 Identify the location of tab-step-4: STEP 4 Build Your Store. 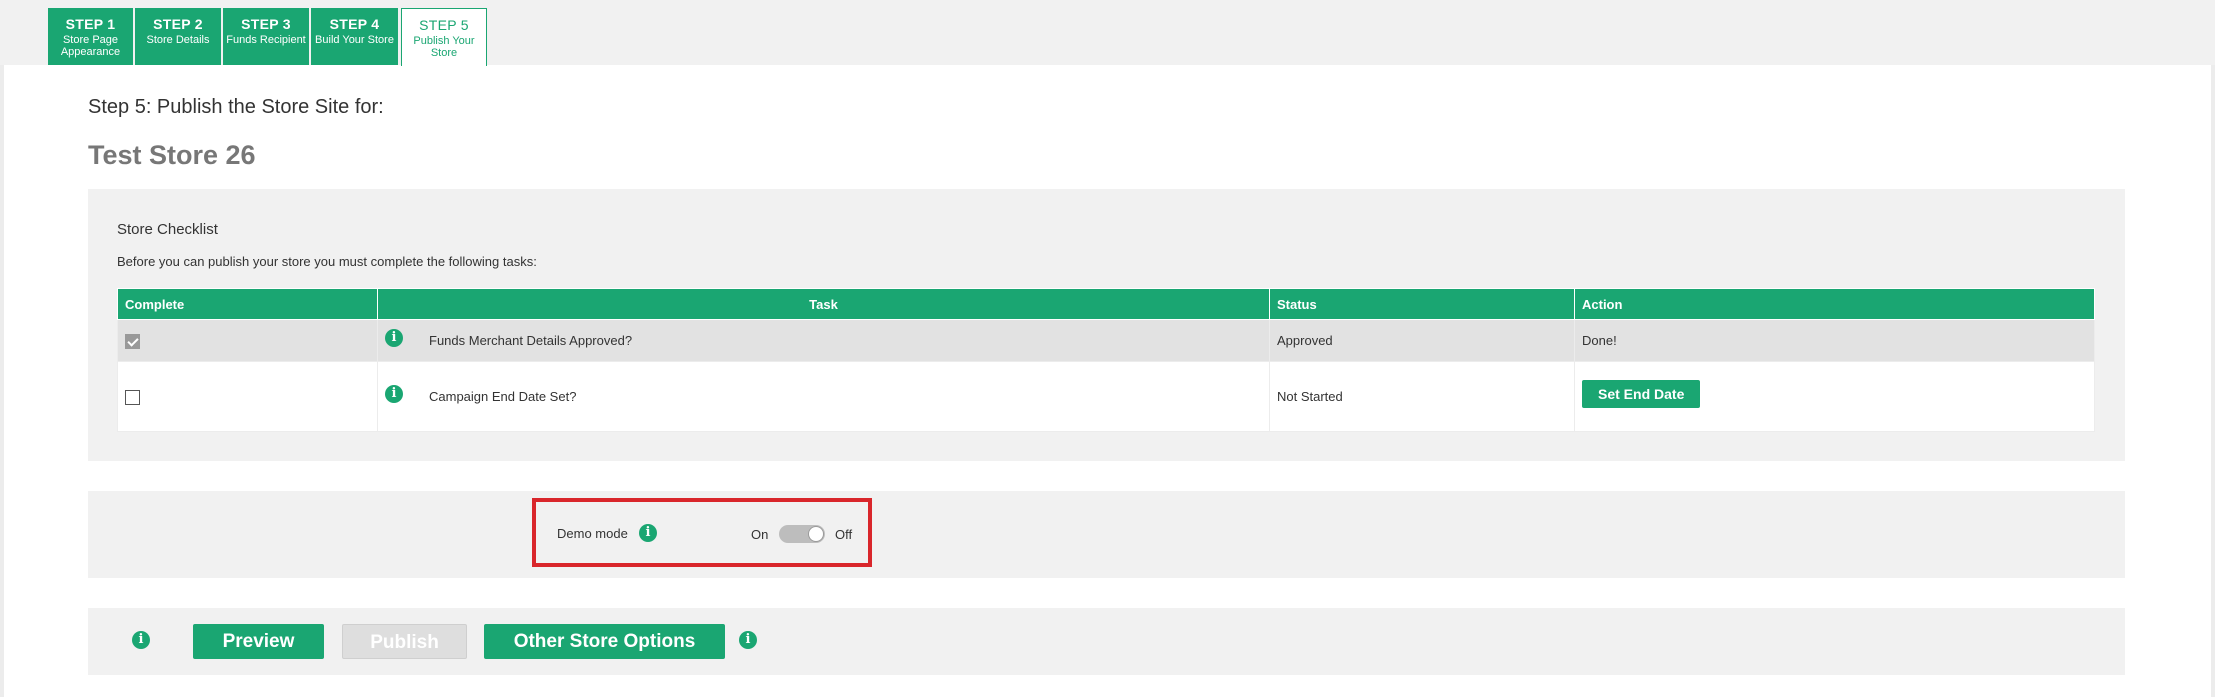
(354, 36).